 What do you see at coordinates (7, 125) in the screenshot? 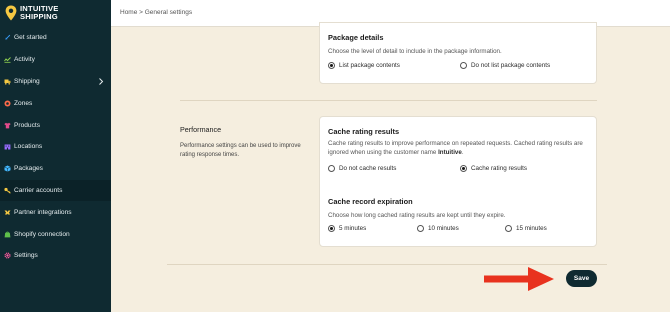
I see `shirt-icon` at bounding box center [7, 125].